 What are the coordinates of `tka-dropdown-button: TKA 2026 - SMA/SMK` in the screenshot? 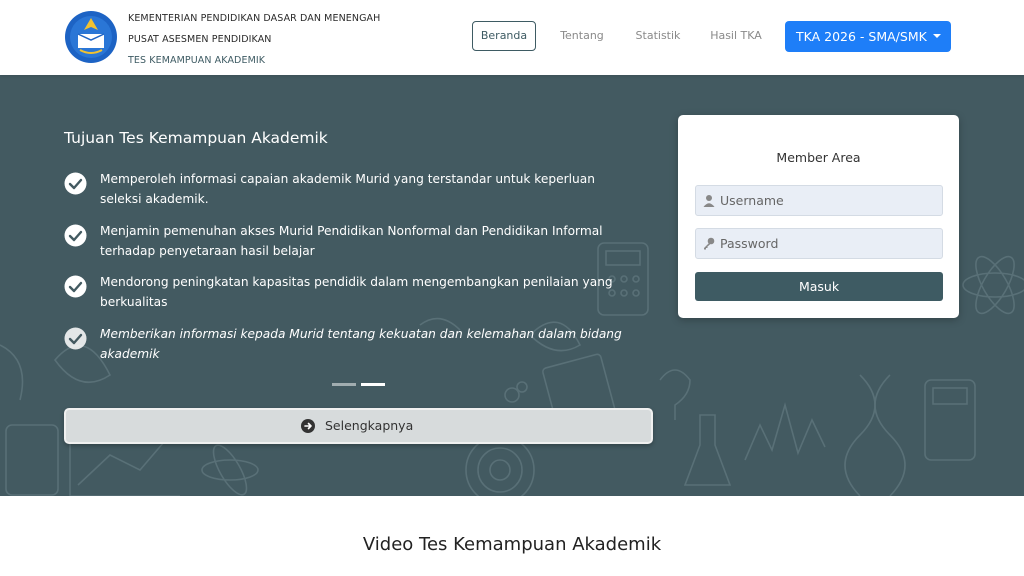 It's located at (868, 36).